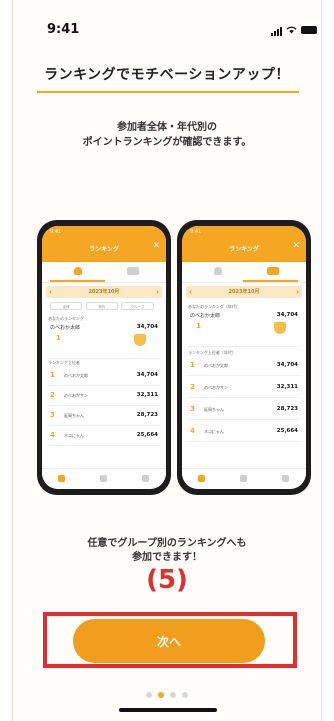 The width and height of the screenshot is (334, 721). Describe the element at coordinates (161, 695) in the screenshot. I see `page-dot-active` at that location.